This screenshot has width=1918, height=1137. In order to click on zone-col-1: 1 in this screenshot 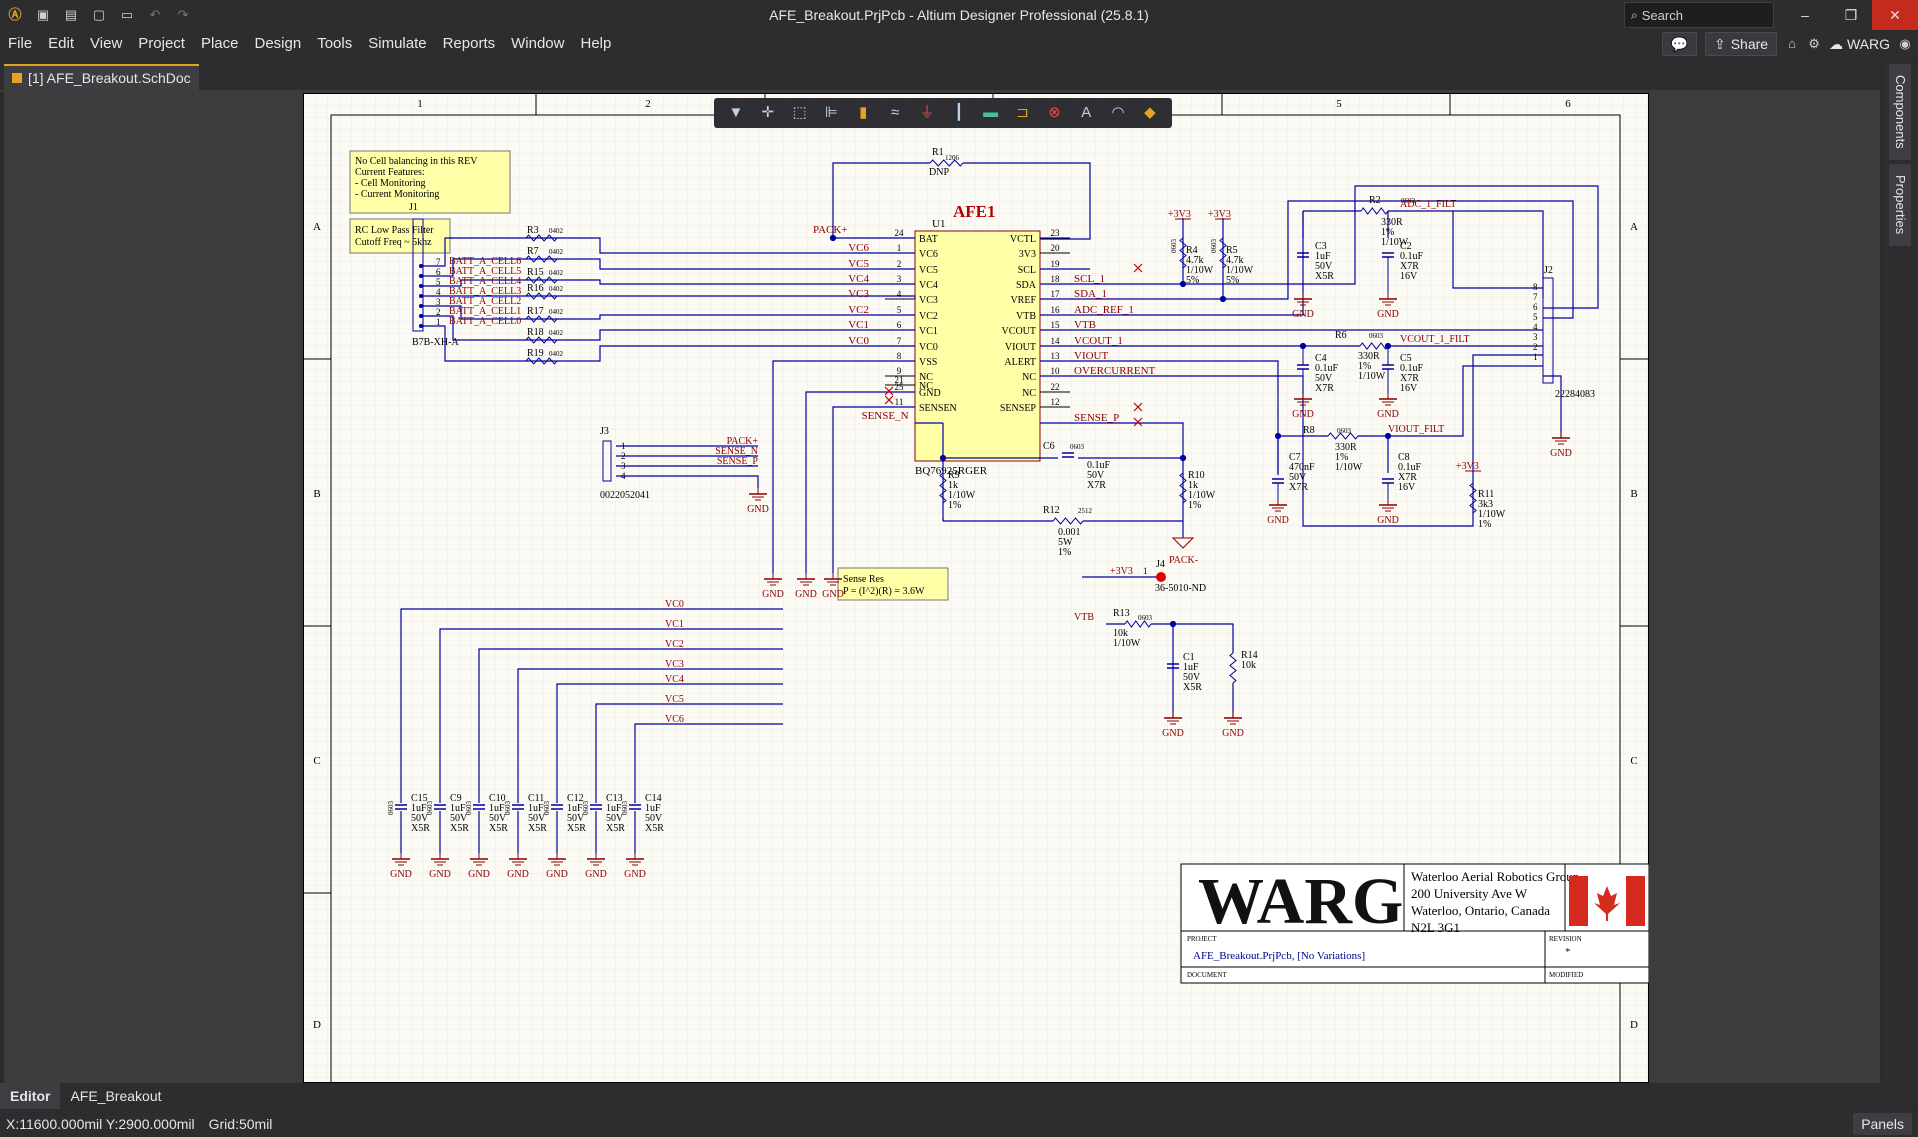, I will do `click(420, 104)`.